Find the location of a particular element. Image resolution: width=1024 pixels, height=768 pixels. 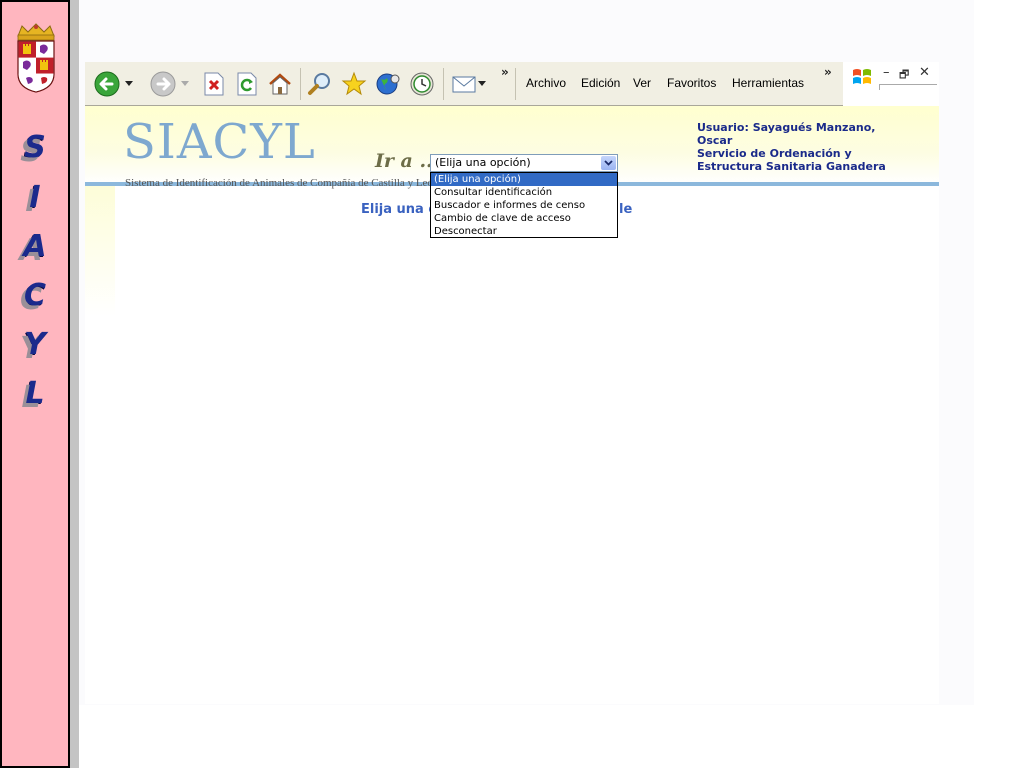

toolbar-right-area: – 🗗 ✕ is located at coordinates (891, 84).